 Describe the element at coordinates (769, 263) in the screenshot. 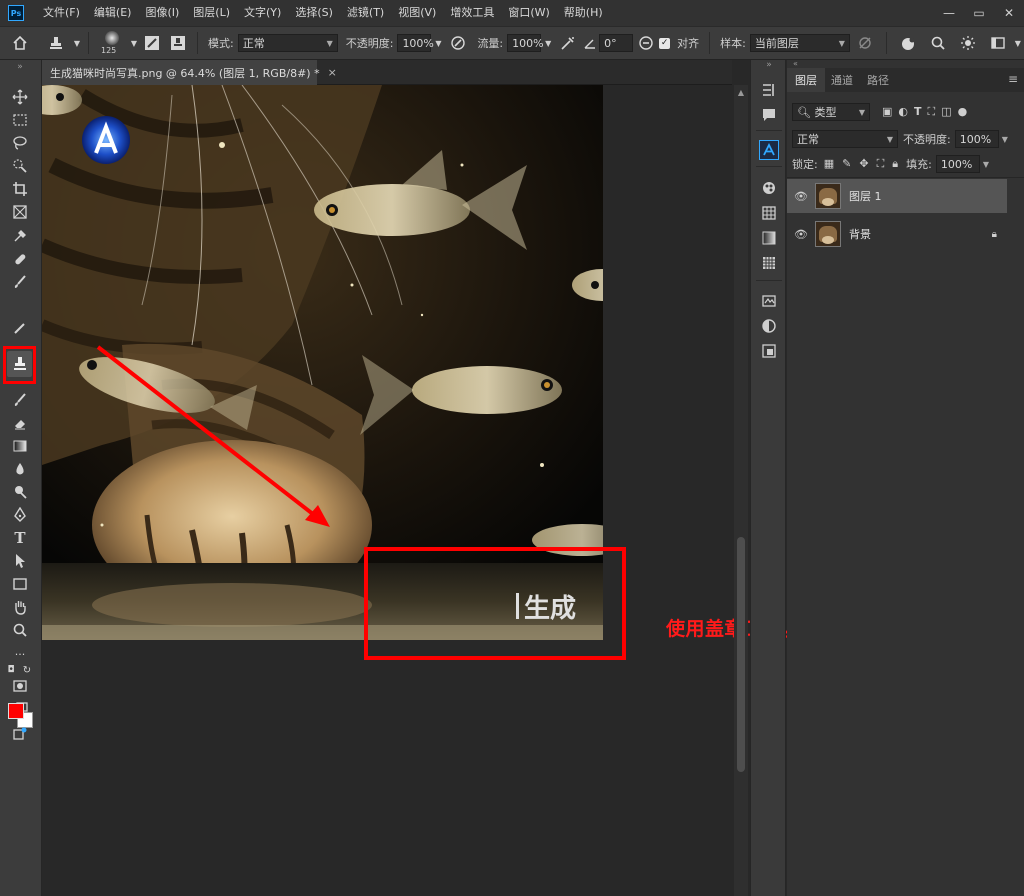

I see `patterns-panel-icon` at that location.